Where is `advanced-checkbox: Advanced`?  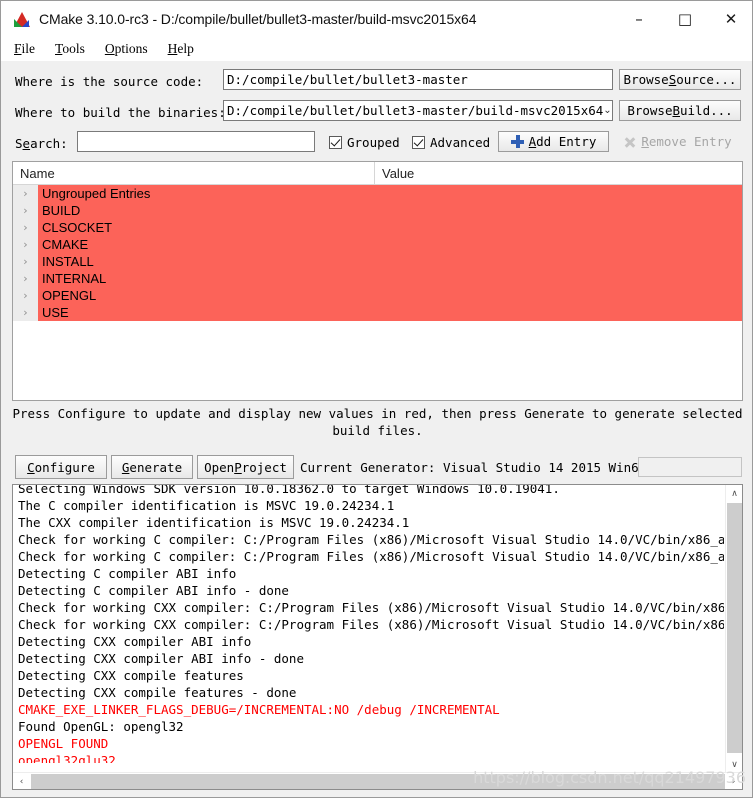
advanced-checkbox: Advanced is located at coordinates (451, 142).